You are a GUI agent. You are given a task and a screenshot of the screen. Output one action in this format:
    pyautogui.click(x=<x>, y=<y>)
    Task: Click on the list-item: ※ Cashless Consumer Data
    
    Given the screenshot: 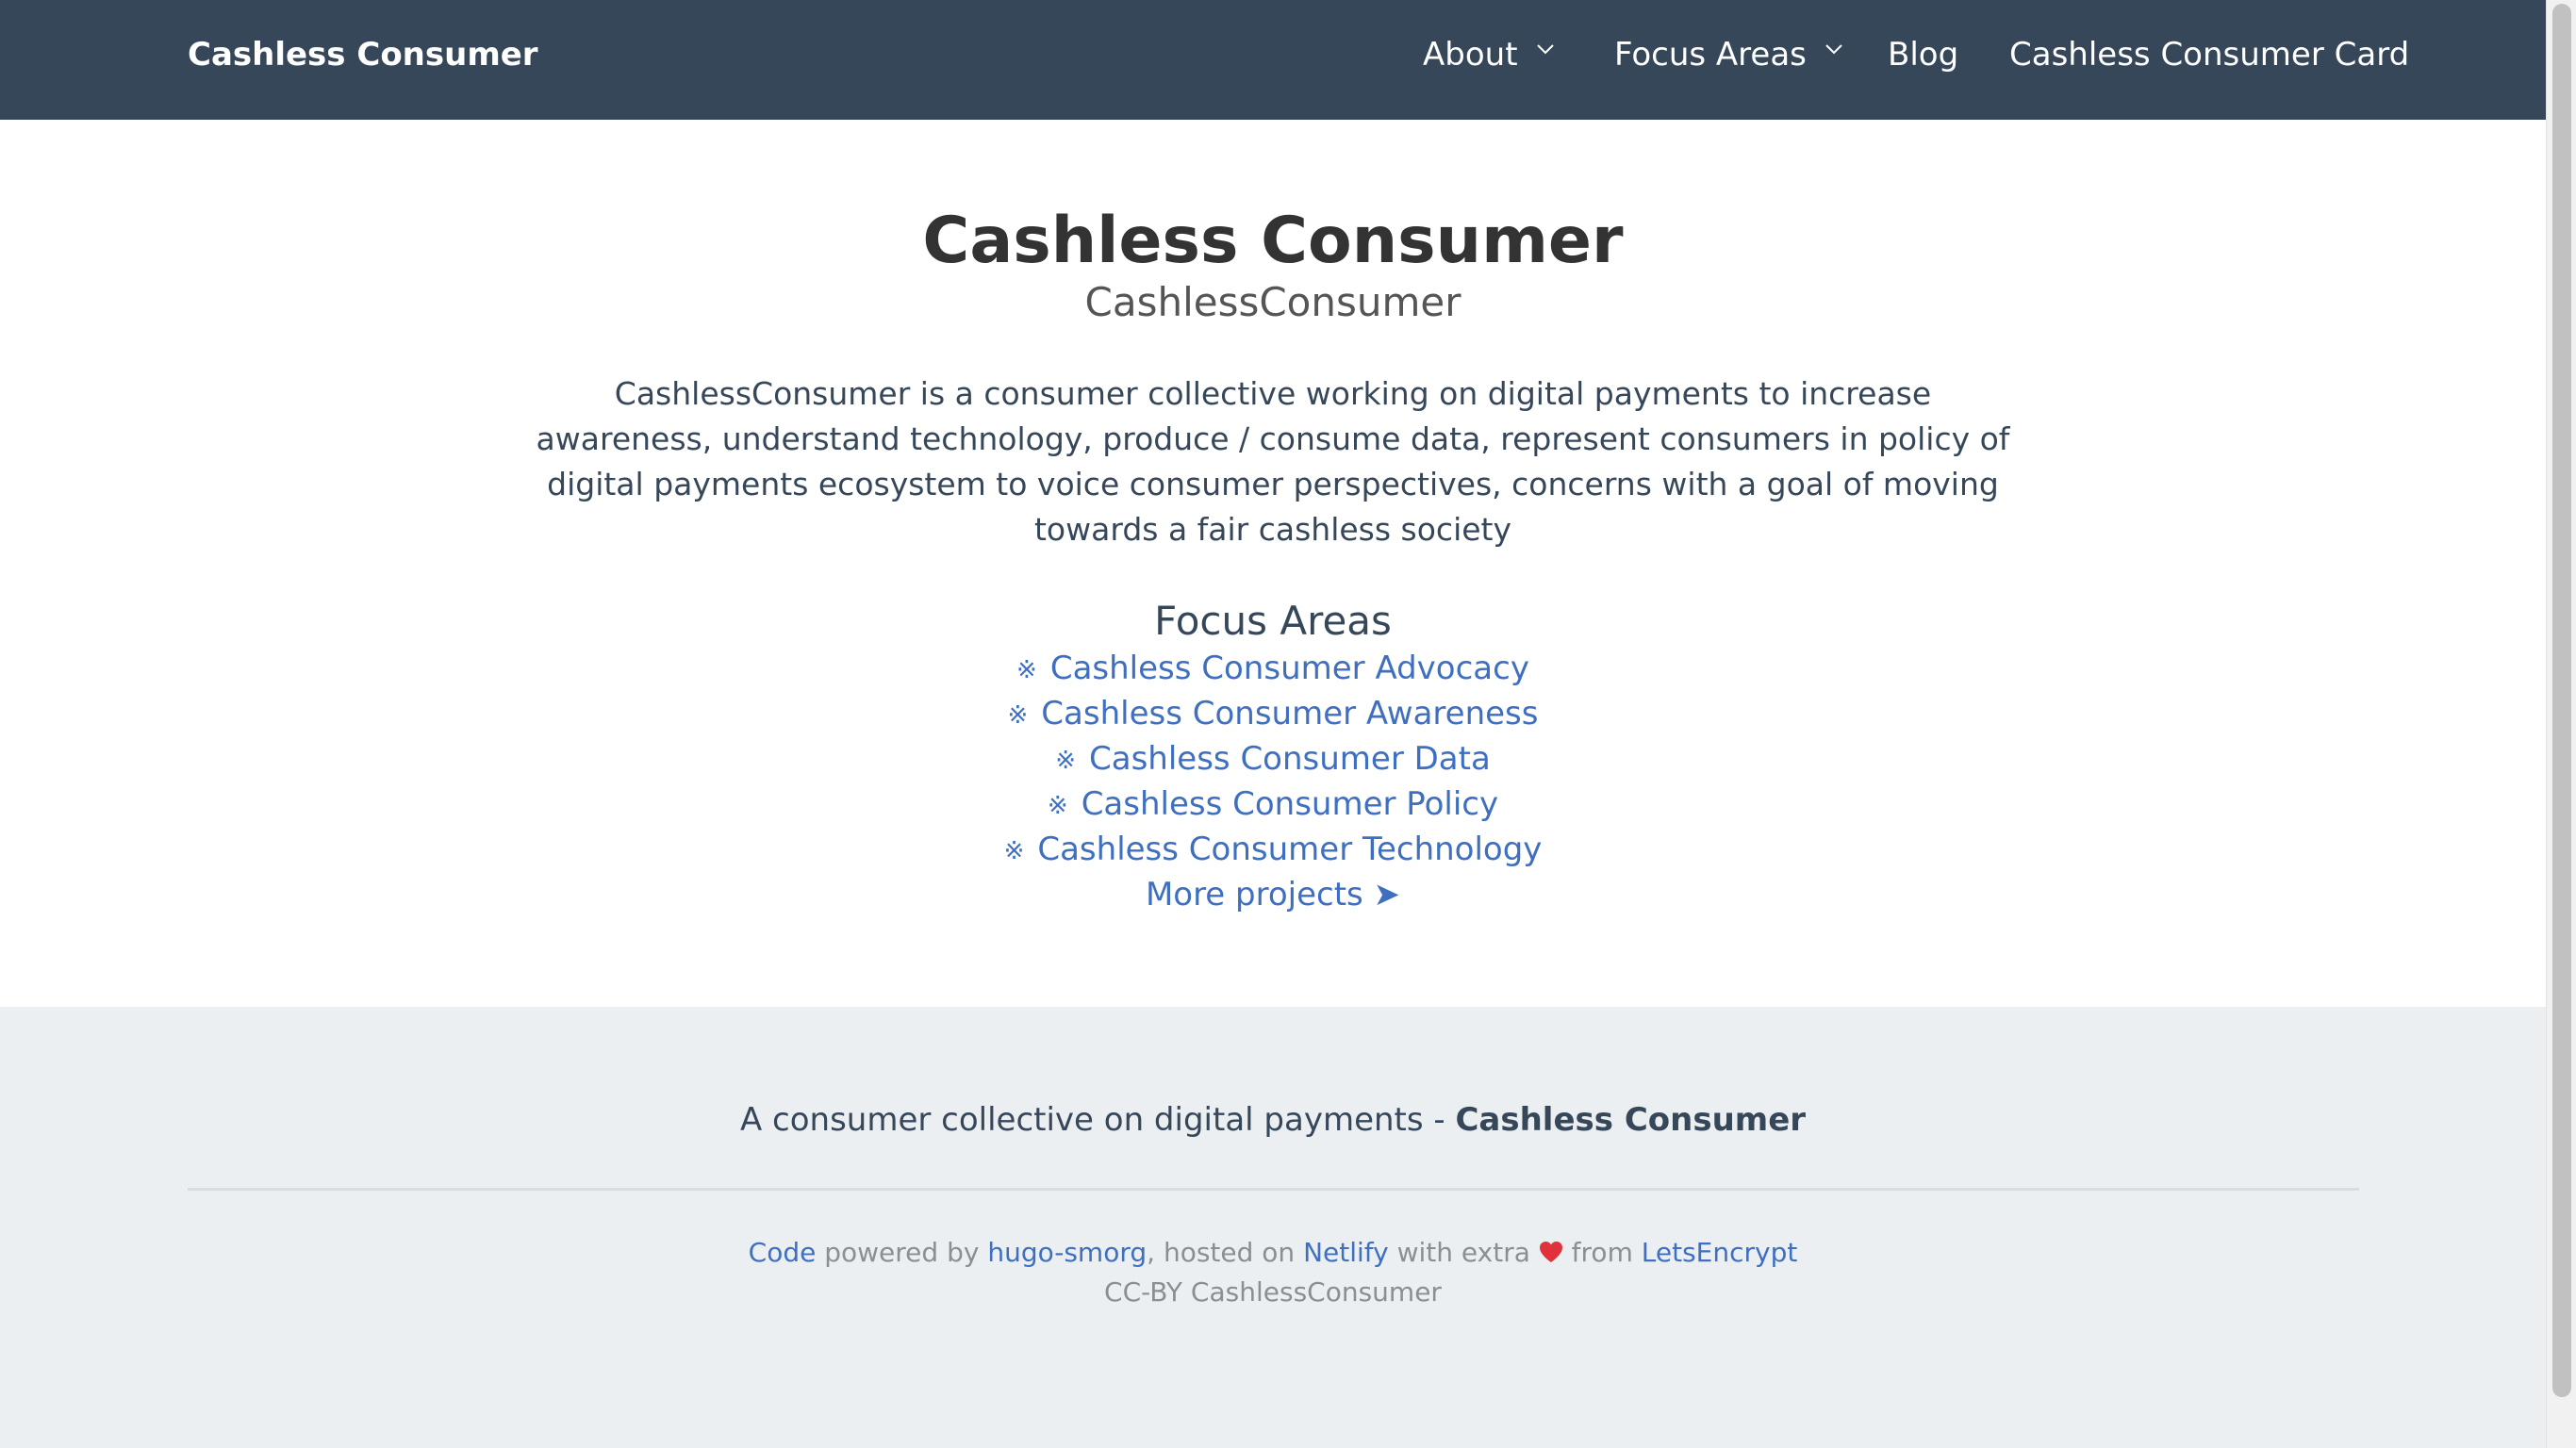 What is the action you would take?
    pyautogui.click(x=1273, y=759)
    